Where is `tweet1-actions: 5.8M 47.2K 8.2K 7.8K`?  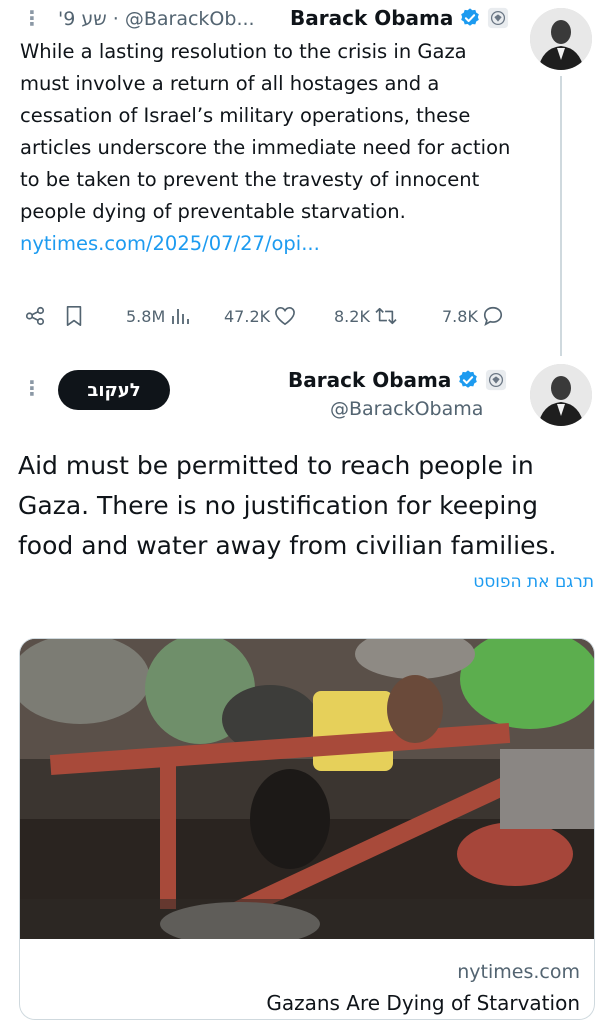
tweet1-actions: 5.8M 47.2K 8.2K 7.8K is located at coordinates (274, 316).